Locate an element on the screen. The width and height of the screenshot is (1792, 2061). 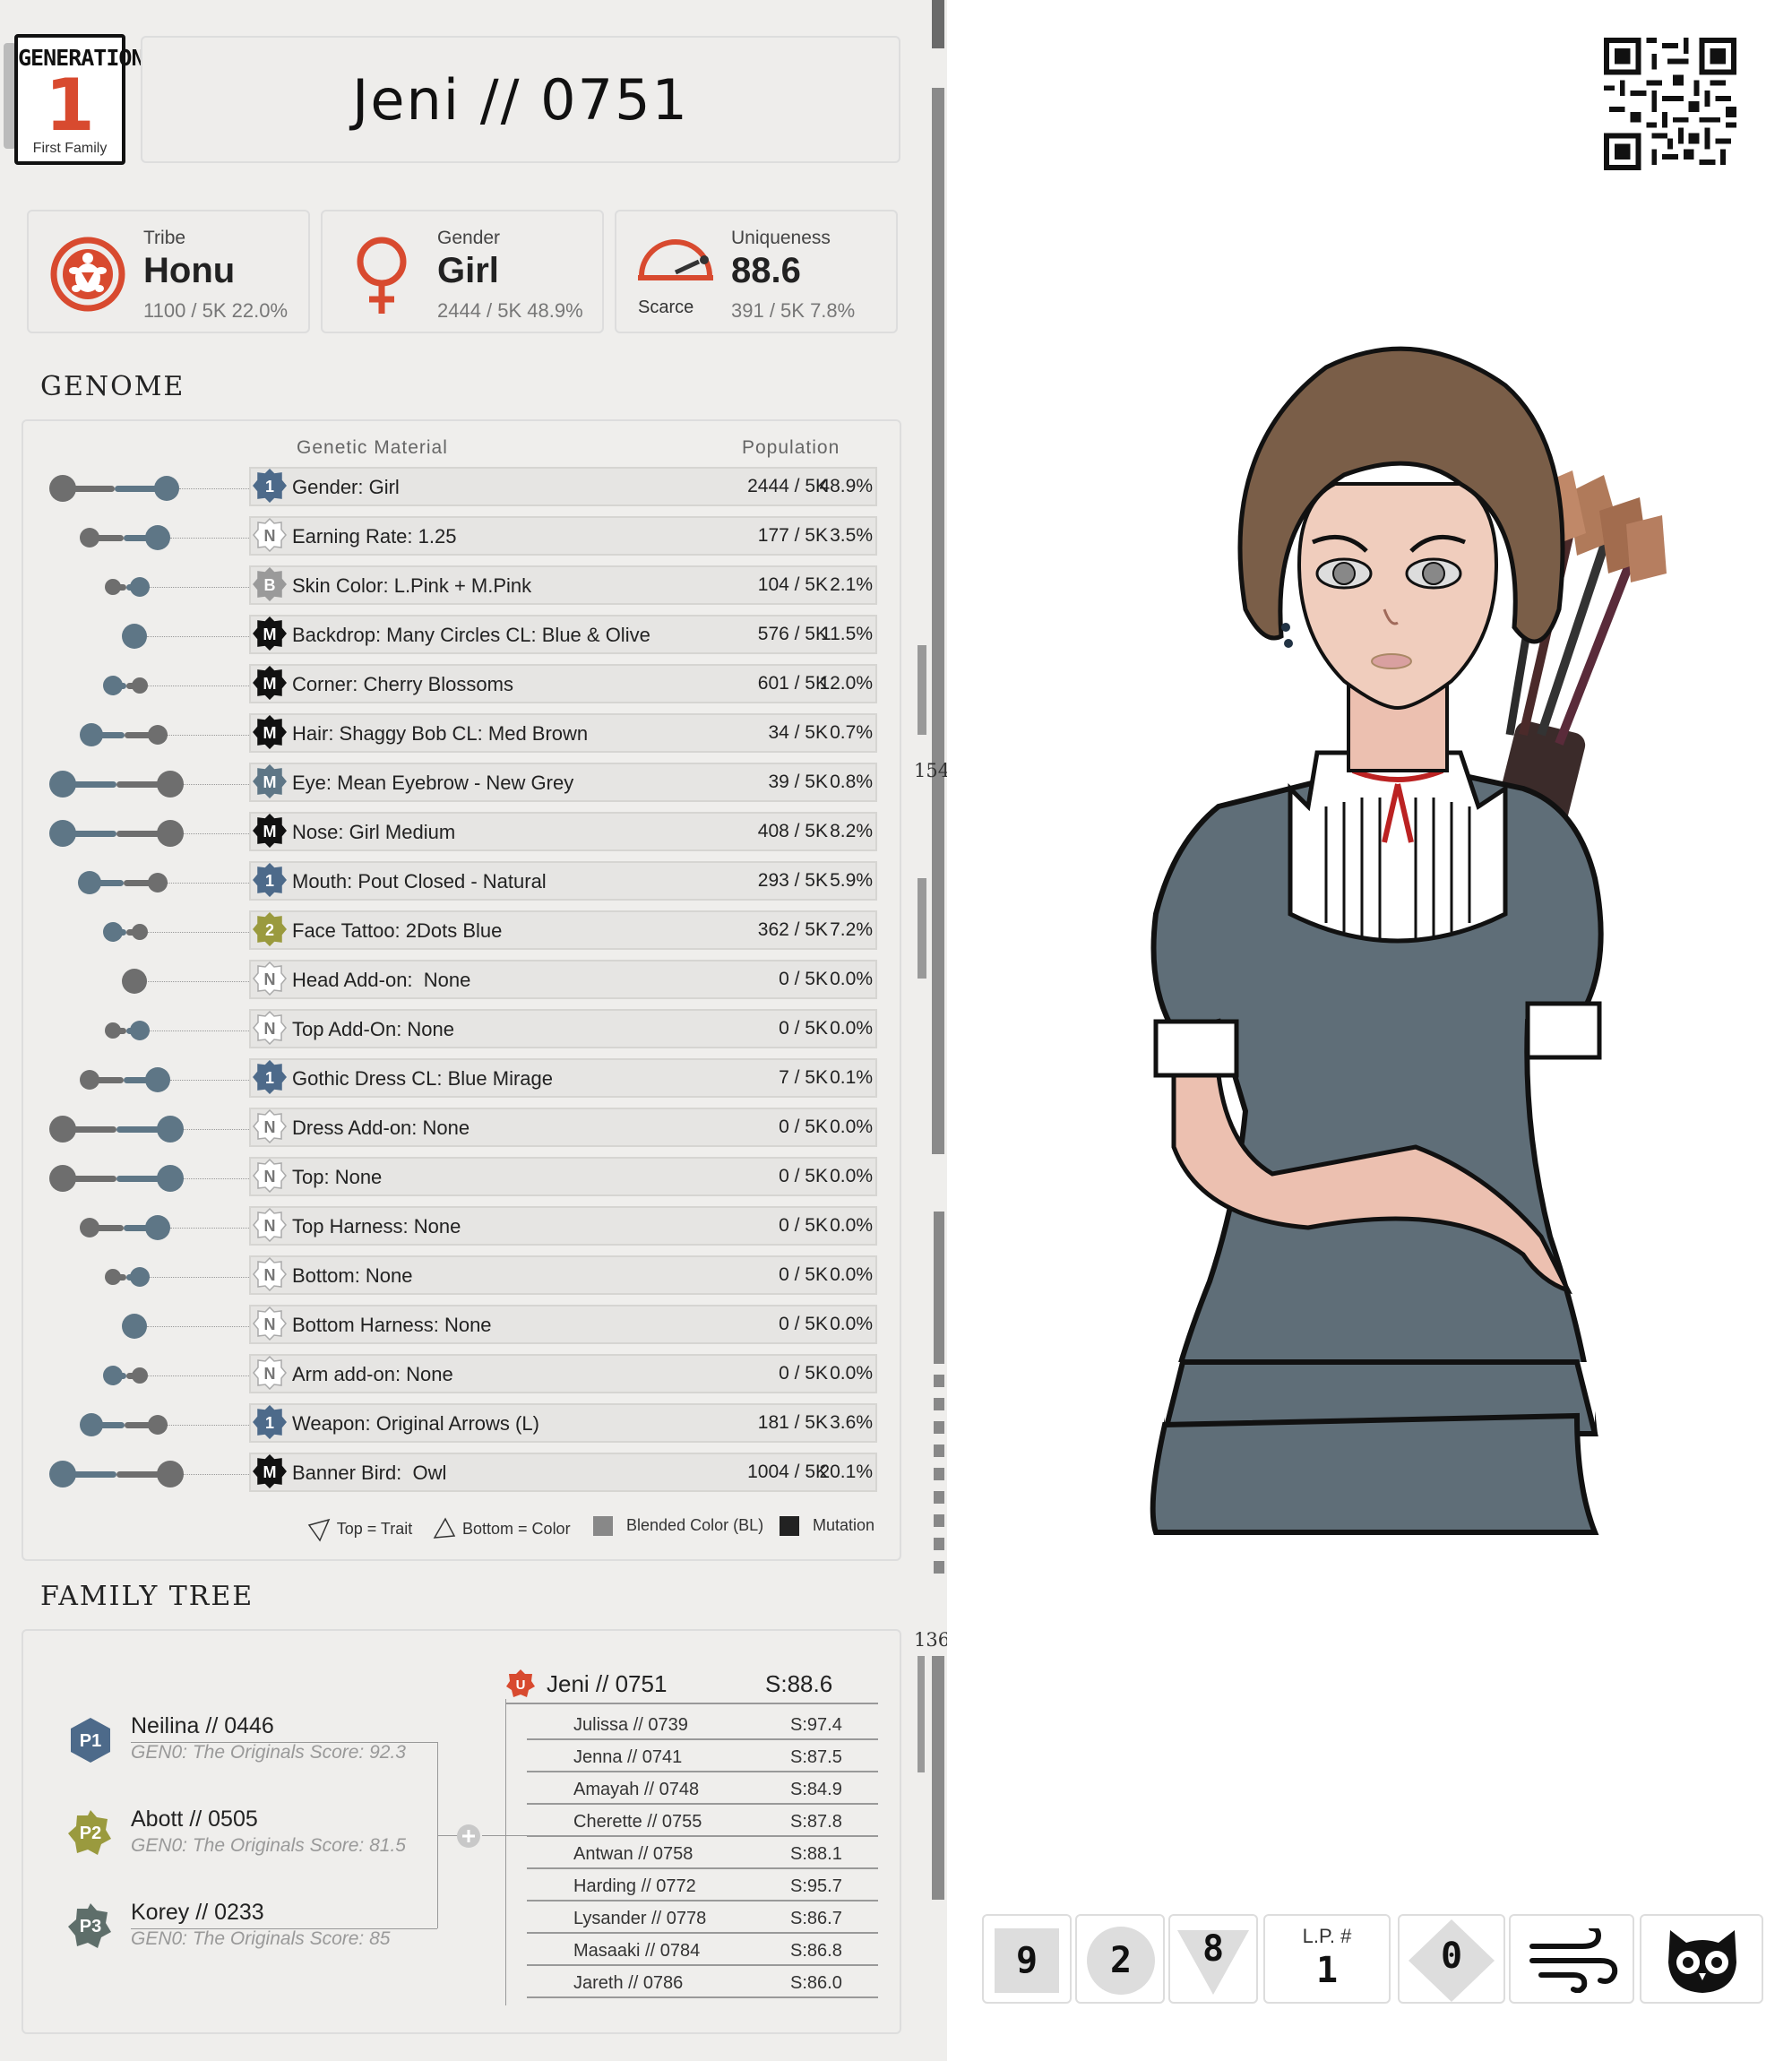
sibling-row: Jenna // 0741 S:87.5 is located at coordinates (702, 1756).